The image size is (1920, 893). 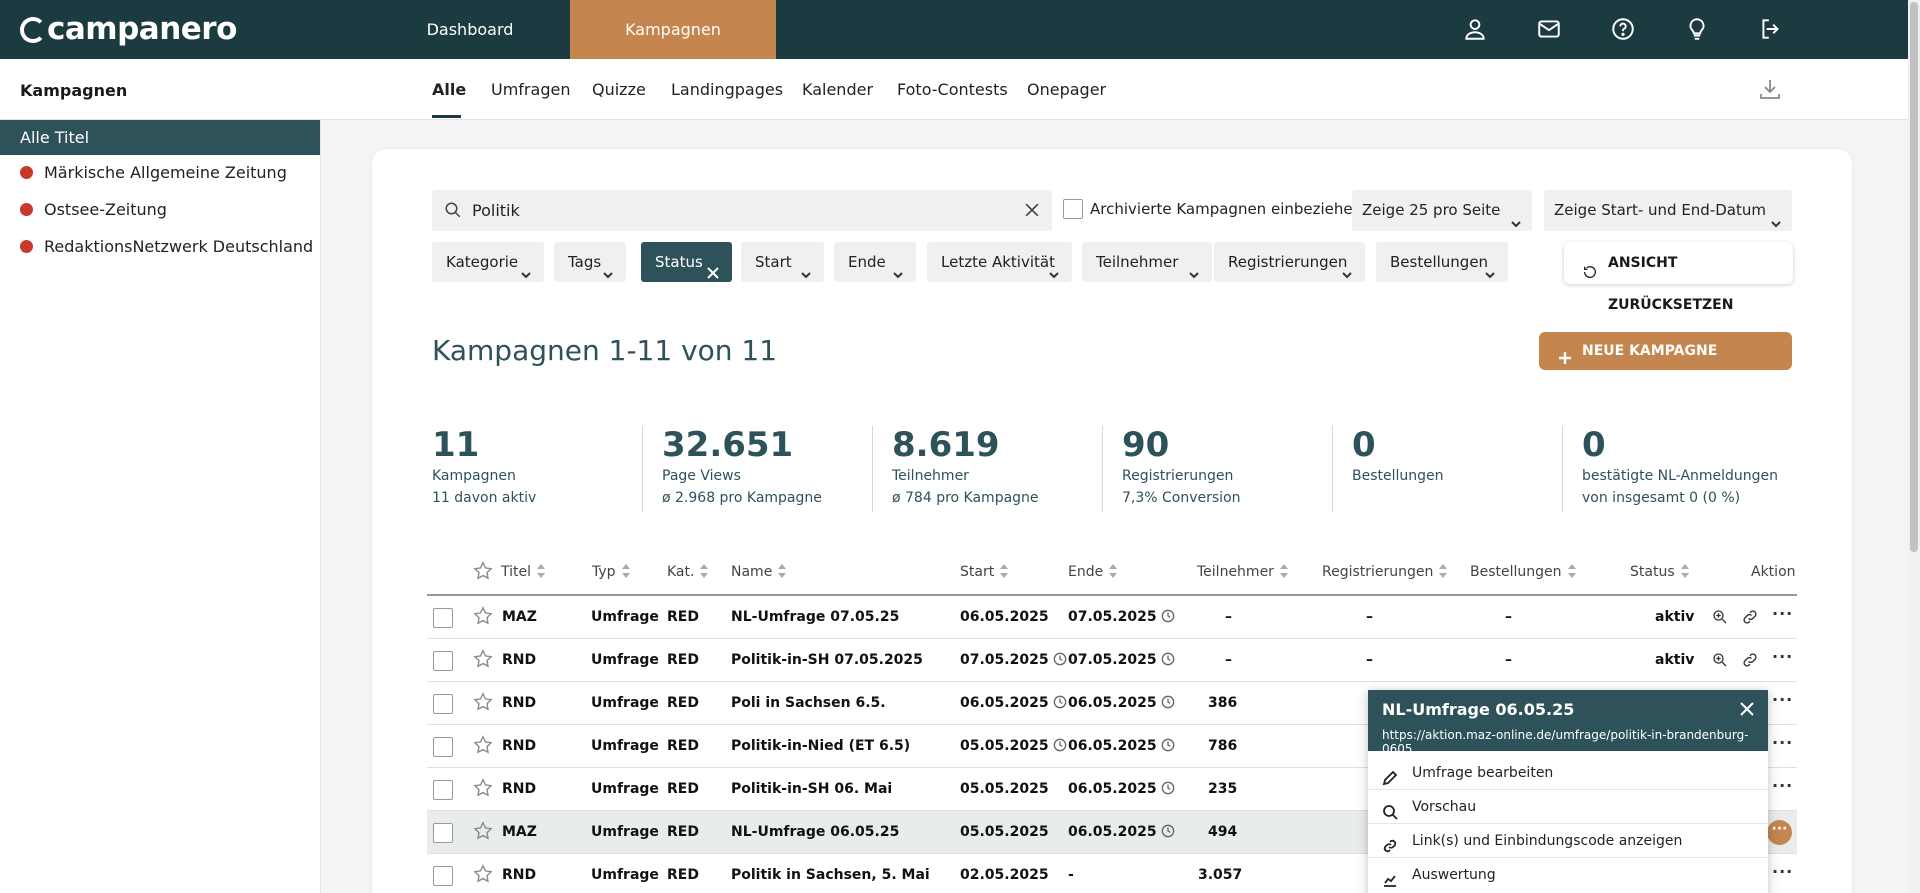 What do you see at coordinates (1032, 210) in the screenshot?
I see `clear-search-icon` at bounding box center [1032, 210].